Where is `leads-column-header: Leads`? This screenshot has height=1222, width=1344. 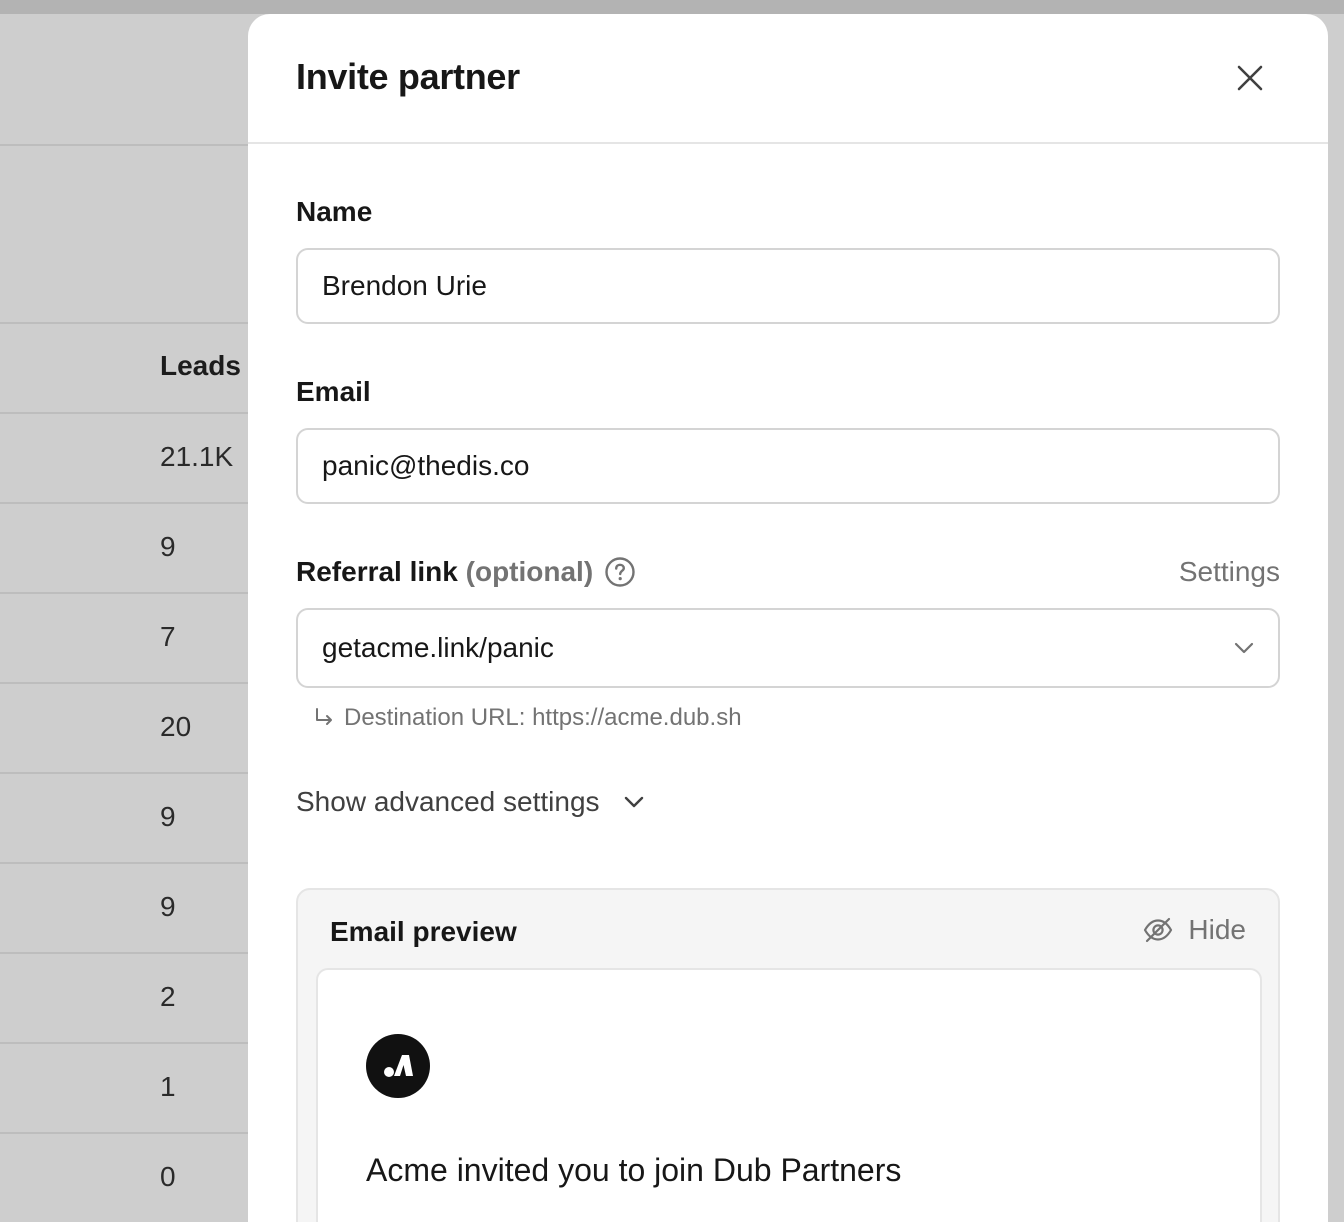
leads-column-header: Leads is located at coordinates (200, 365).